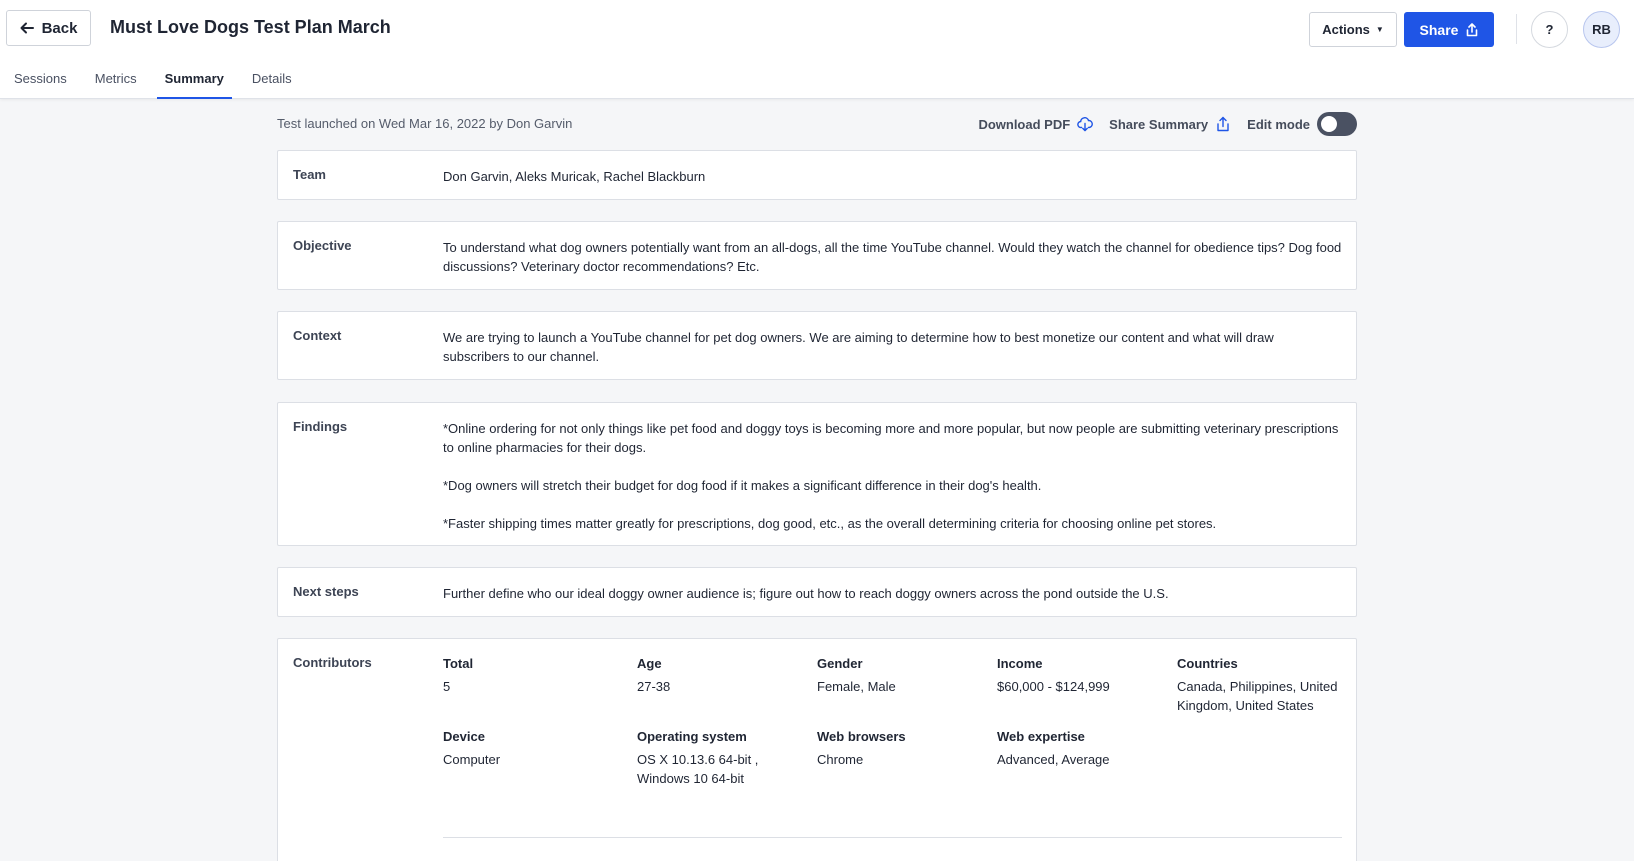 This screenshot has width=1634, height=861. I want to click on next-steps-label: Next steps, so click(326, 591).